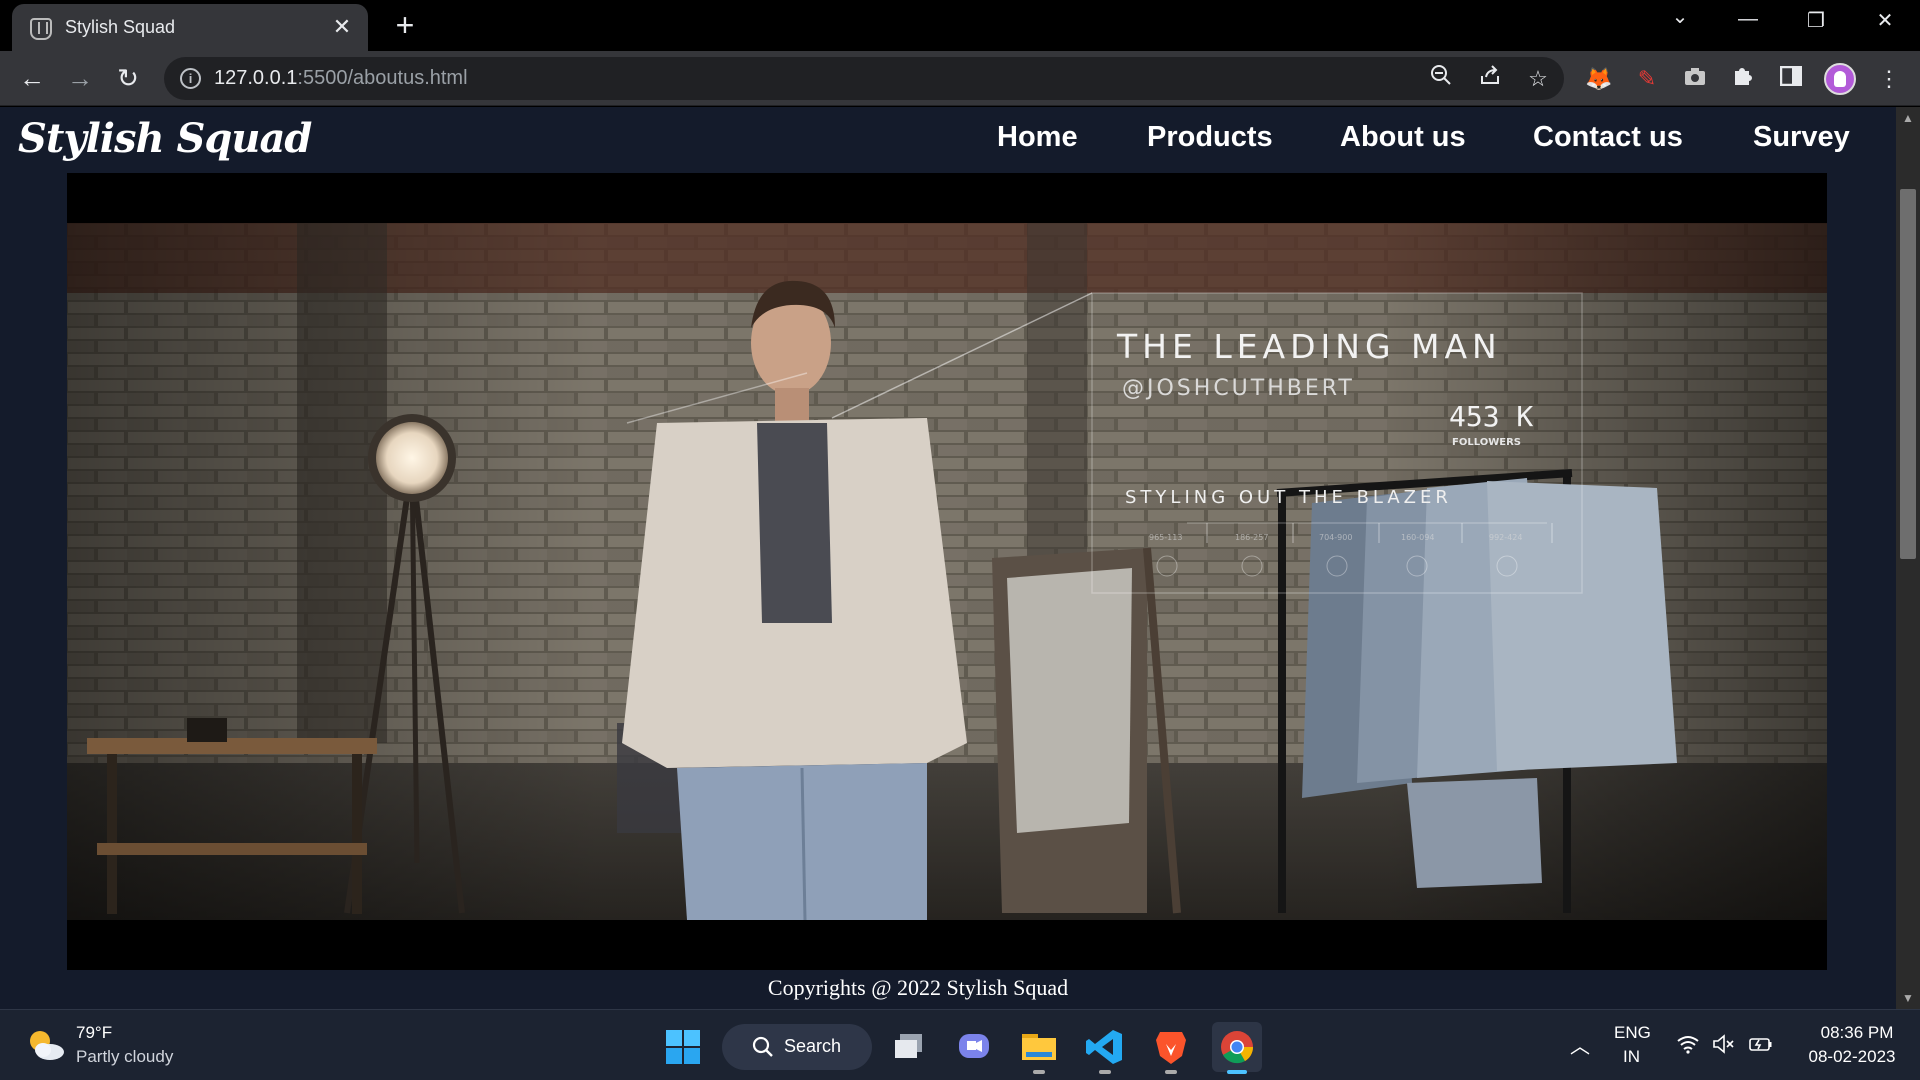  I want to click on teams-chat-button, so click(974, 1047).